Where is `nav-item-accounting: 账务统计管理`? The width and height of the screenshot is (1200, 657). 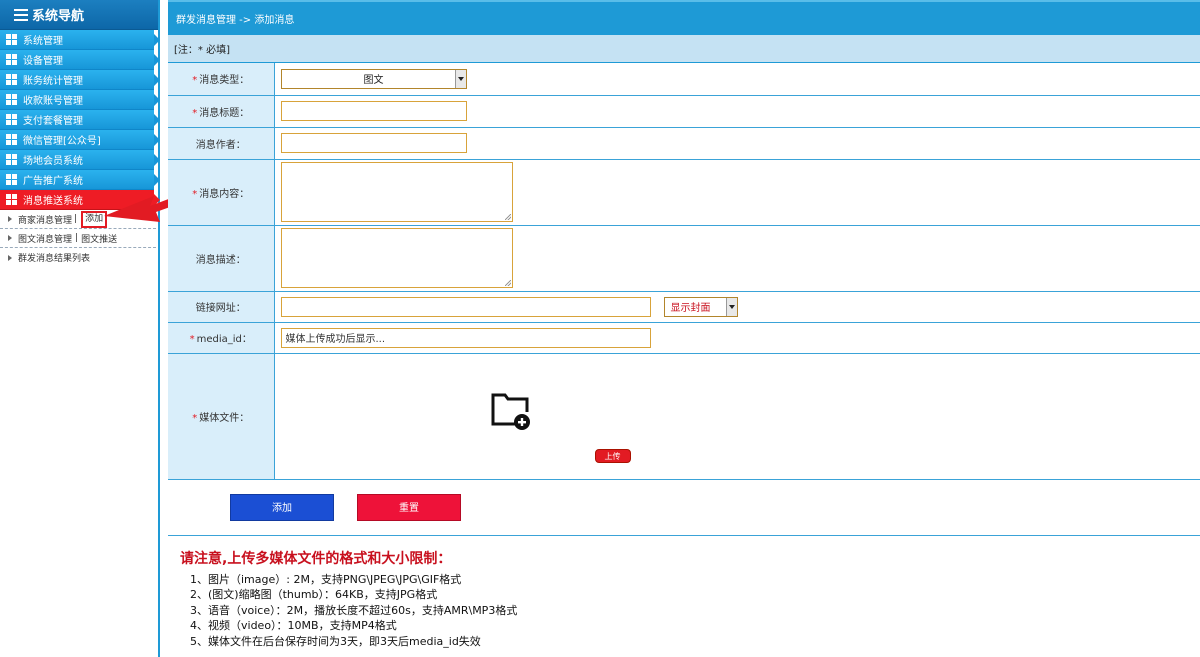
nav-item-accounting: 账务统计管理 is located at coordinates (80, 80).